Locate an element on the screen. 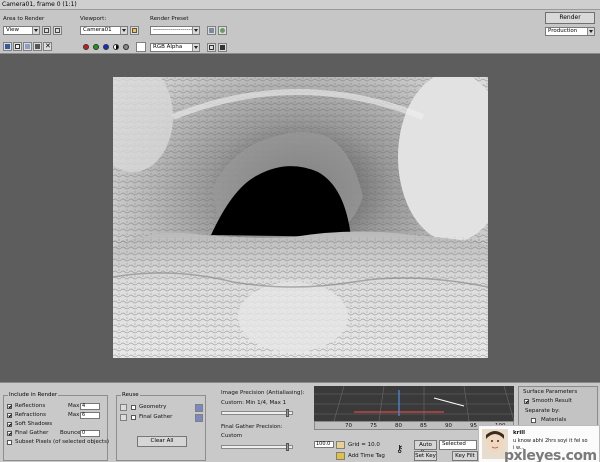 The height and width of the screenshot is (462, 600). refractions-label: Refractions is located at coordinates (30, 415).